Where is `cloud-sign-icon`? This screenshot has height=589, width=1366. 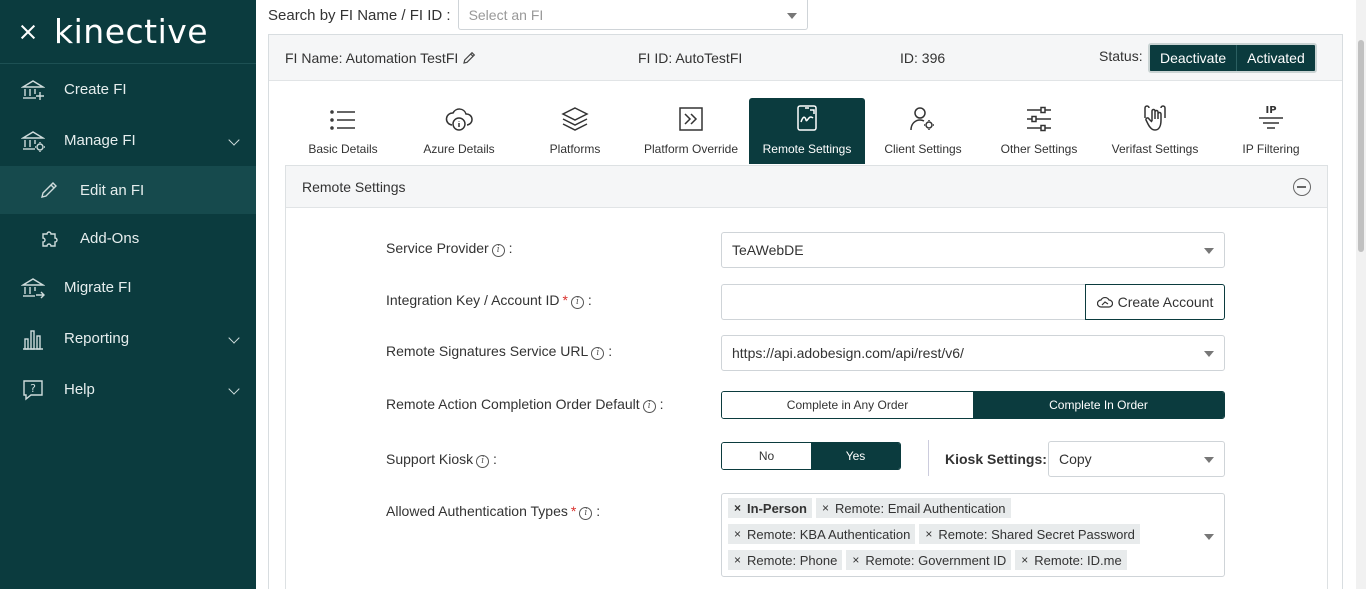 cloud-sign-icon is located at coordinates (1104, 302).